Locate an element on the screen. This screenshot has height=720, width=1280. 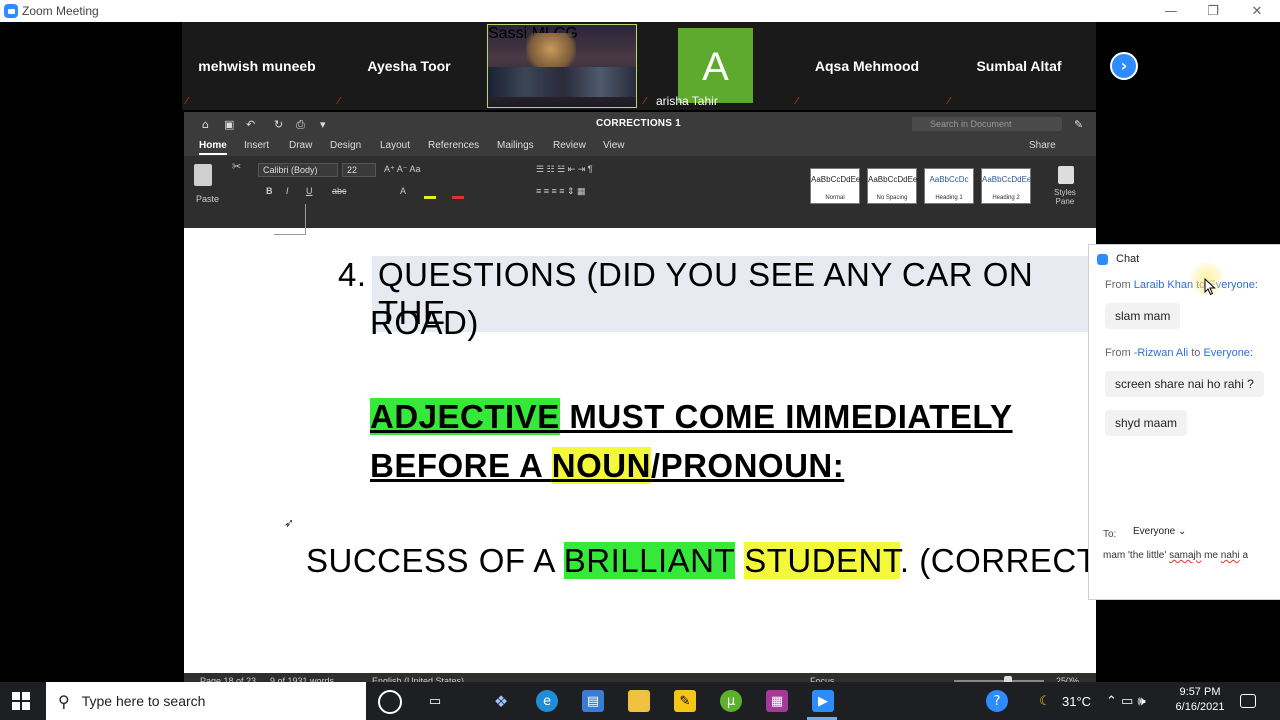
search-document-field: Search in Document is located at coordinates (987, 124).